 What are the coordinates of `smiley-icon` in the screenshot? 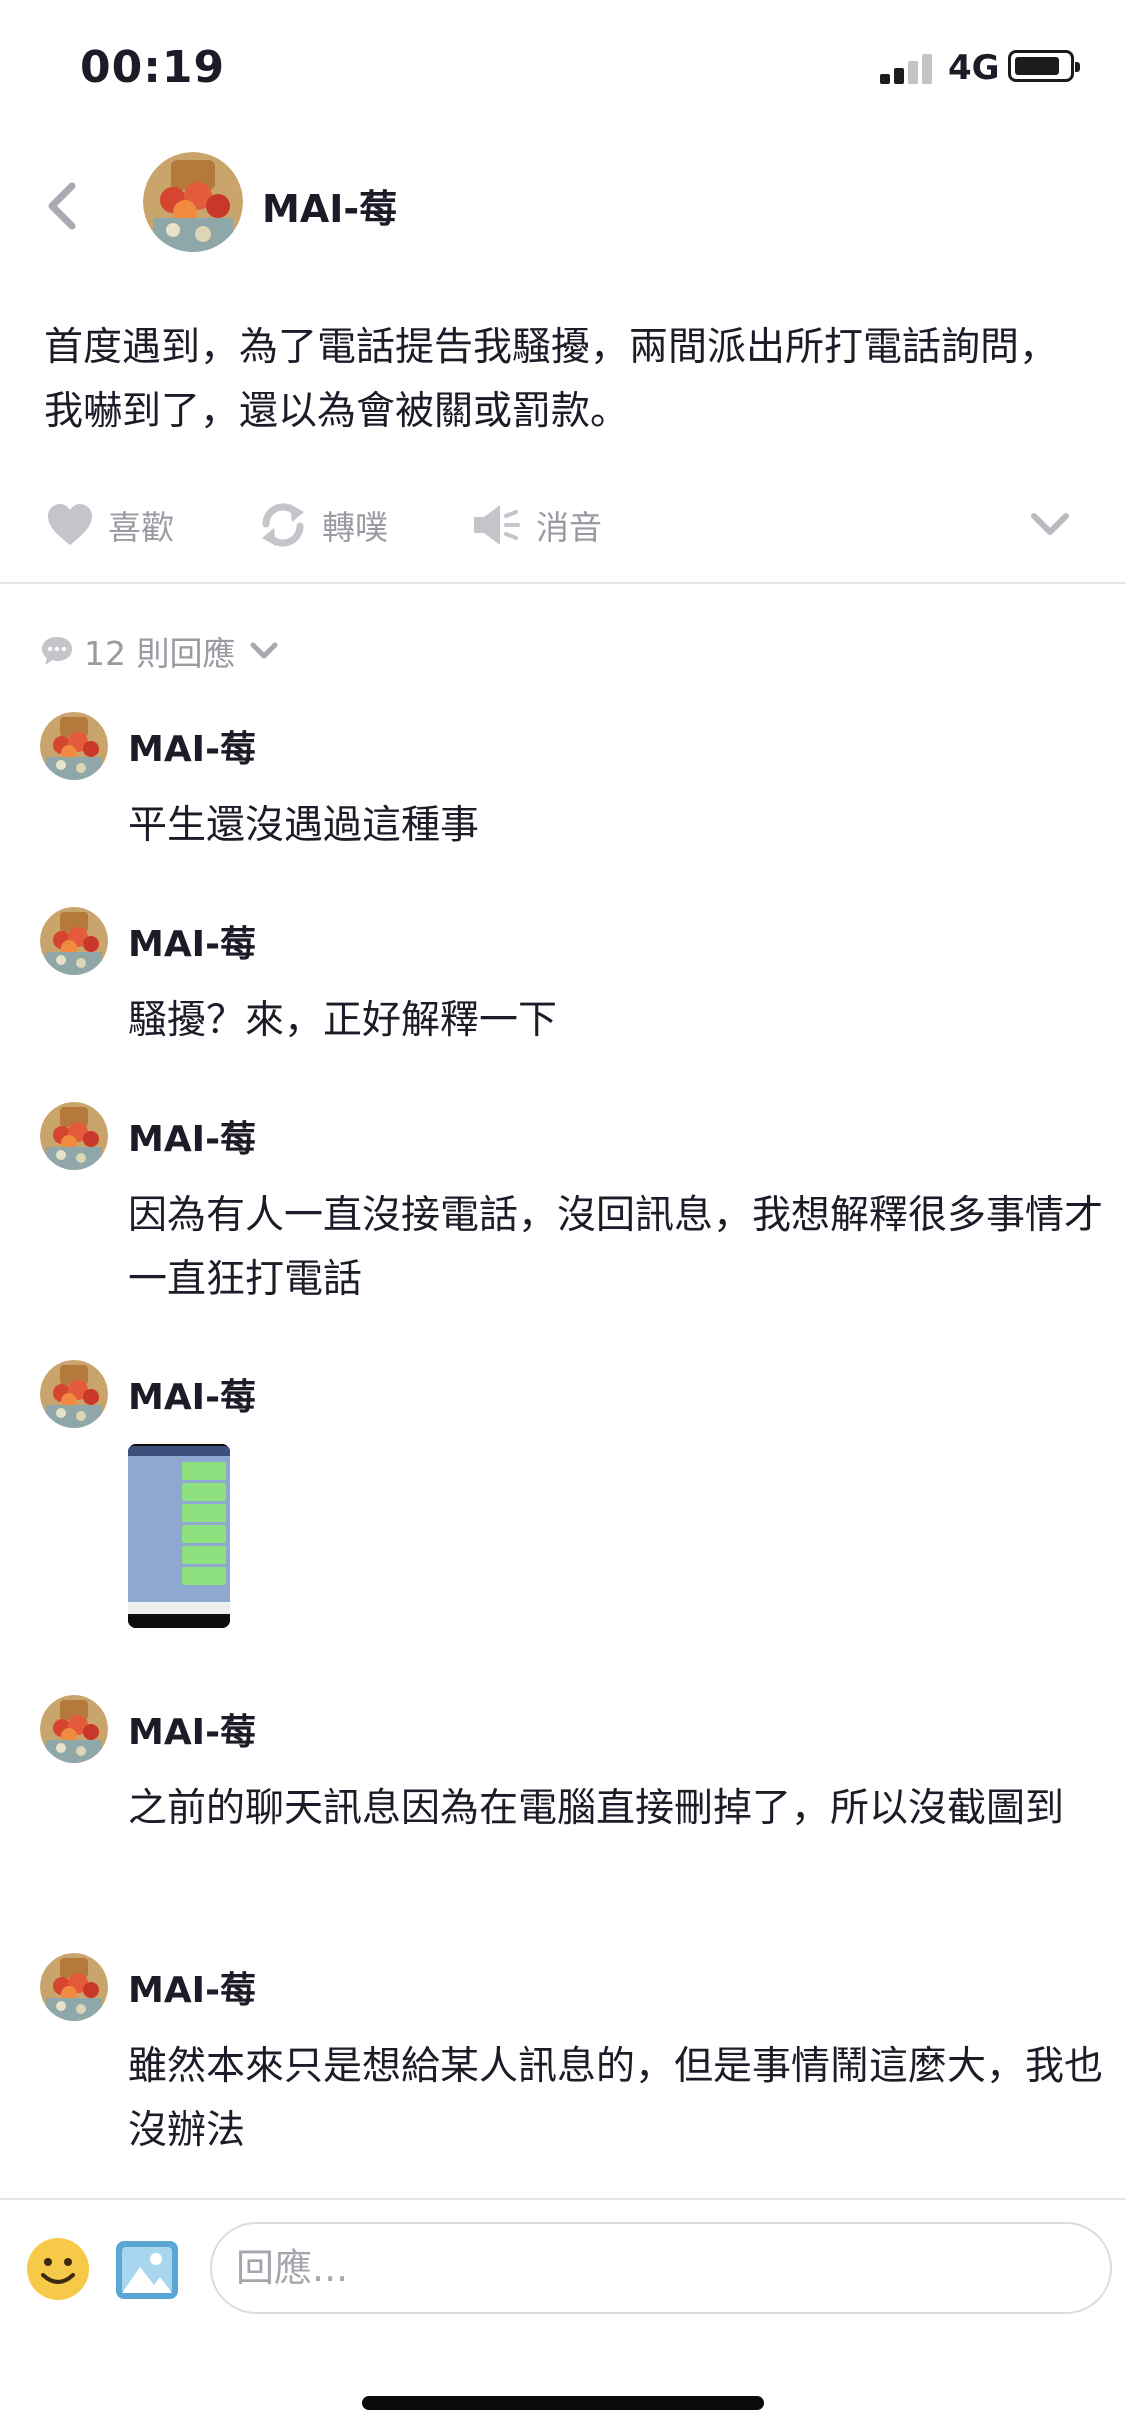 It's located at (58, 2269).